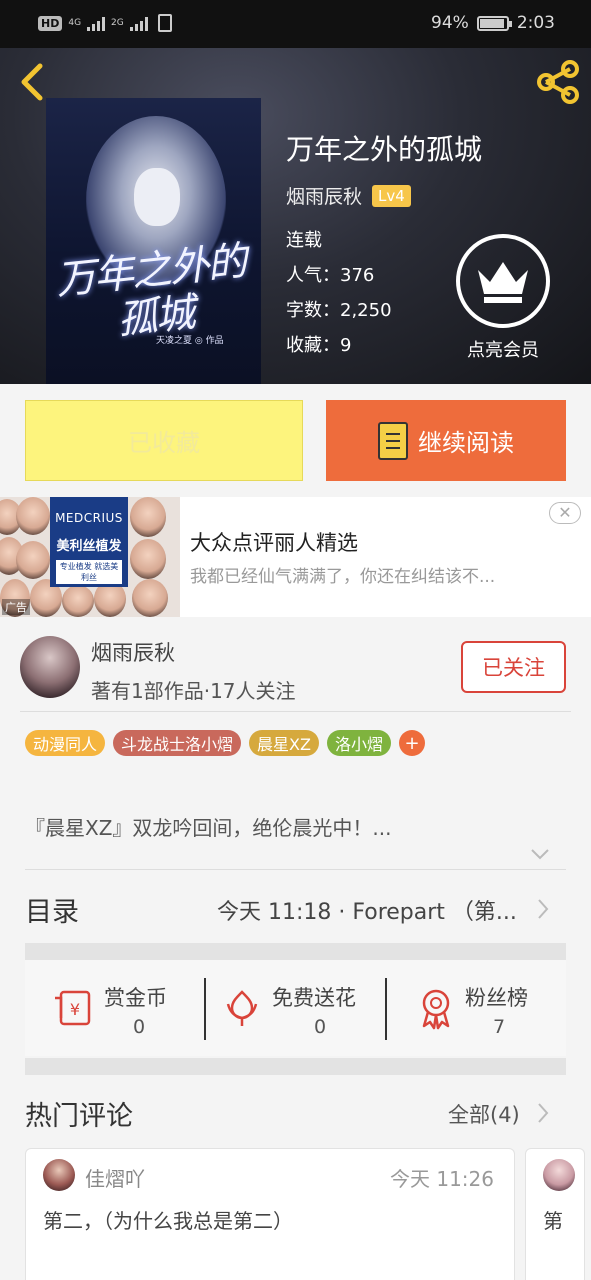 The image size is (591, 1280). What do you see at coordinates (190, 341) in the screenshot?
I see `cover-signature: 天凌之夏 ◎ 作品` at bounding box center [190, 341].